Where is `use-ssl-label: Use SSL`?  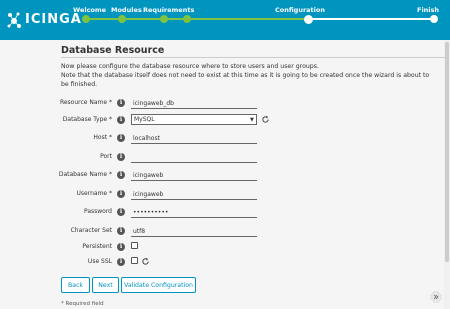 use-ssl-label: Use SSL is located at coordinates (99, 261).